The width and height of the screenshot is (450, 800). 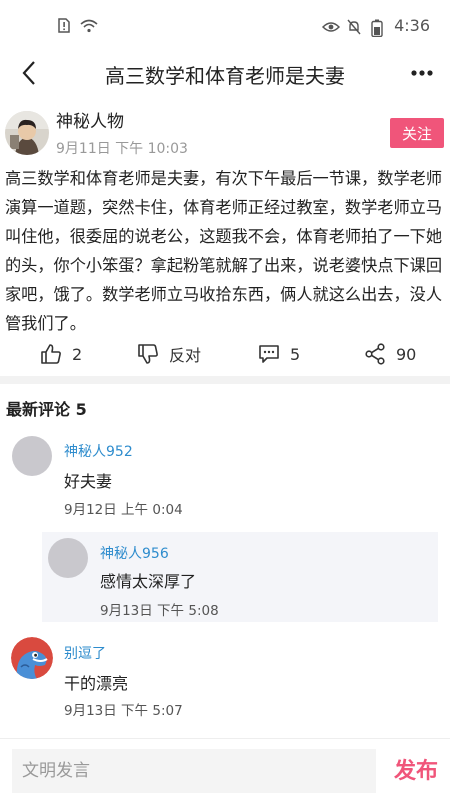 I want to click on sim-alert-icon, so click(x=66, y=25).